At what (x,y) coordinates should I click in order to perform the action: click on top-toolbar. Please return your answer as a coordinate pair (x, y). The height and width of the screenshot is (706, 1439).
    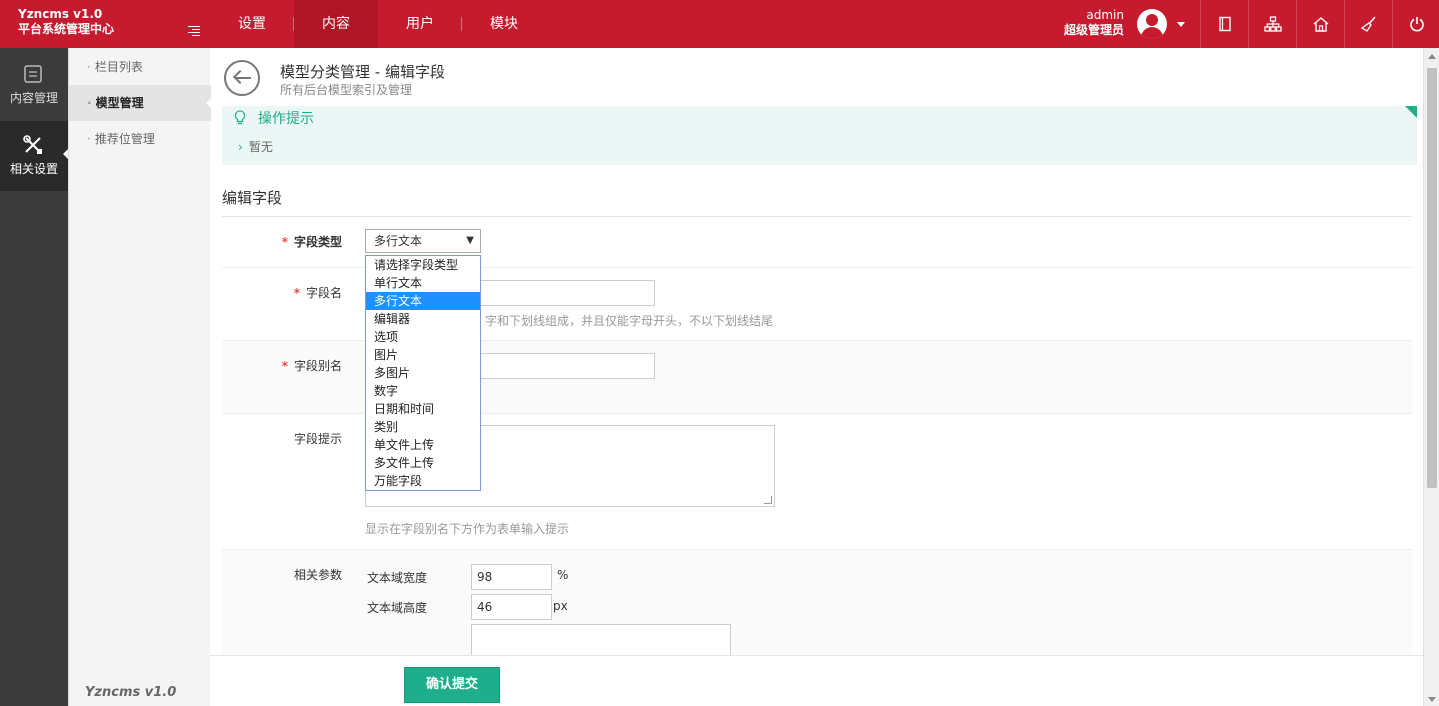
    Looking at the image, I should click on (1319, 24).